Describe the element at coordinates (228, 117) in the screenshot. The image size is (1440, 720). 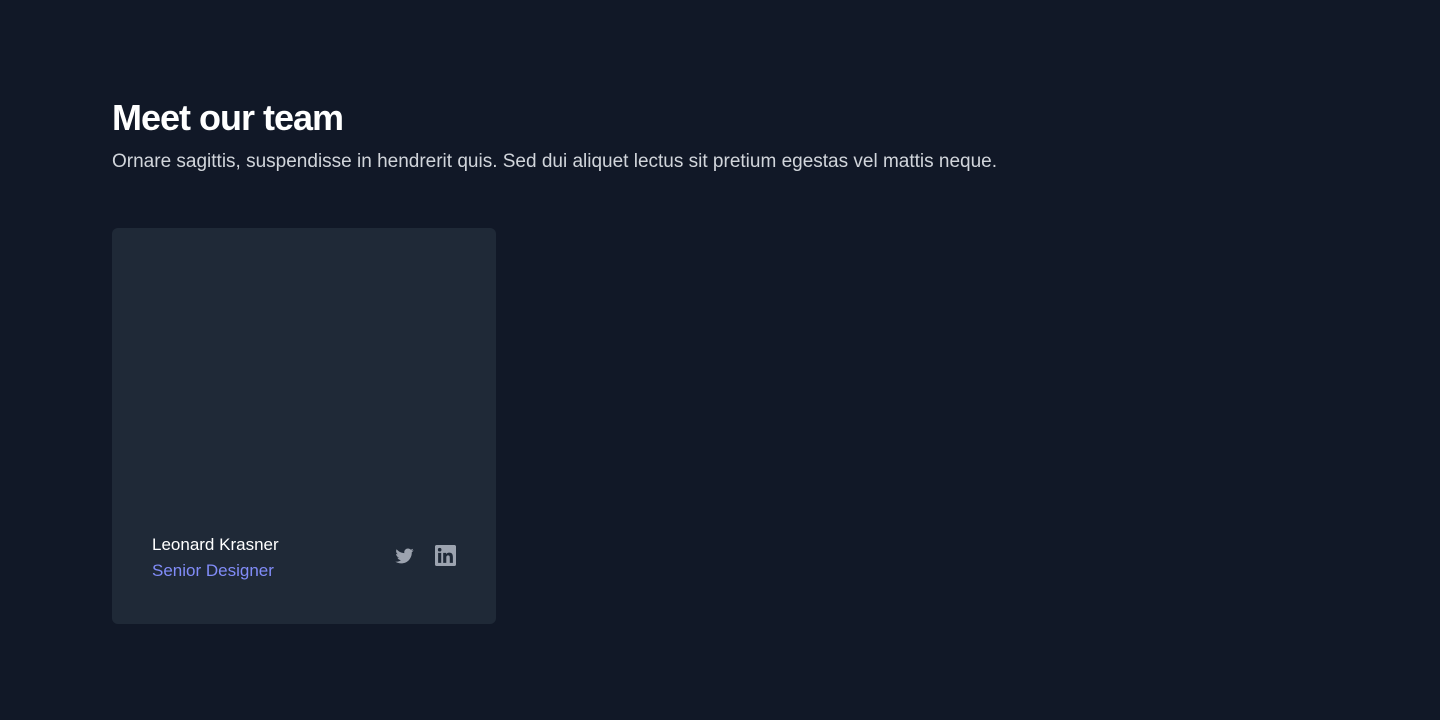
I see `page-title: Meet our team` at that location.